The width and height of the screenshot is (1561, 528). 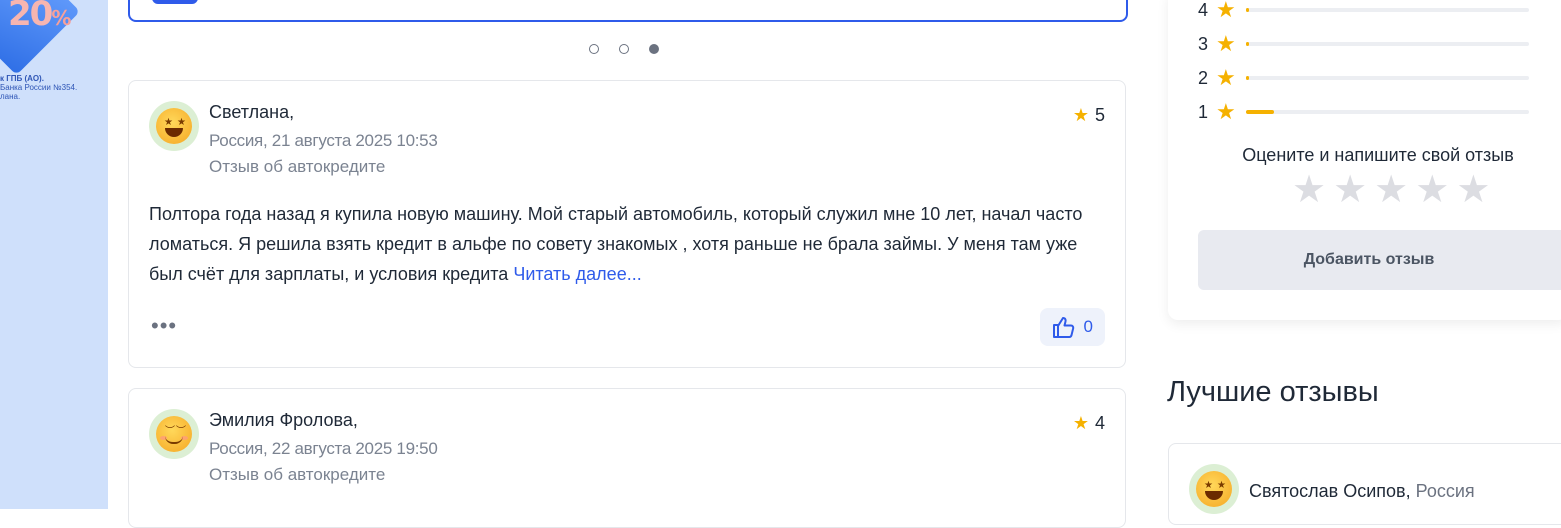 I want to click on rate-stars: ★ ★ ★ ★ ★, so click(x=1391, y=190).